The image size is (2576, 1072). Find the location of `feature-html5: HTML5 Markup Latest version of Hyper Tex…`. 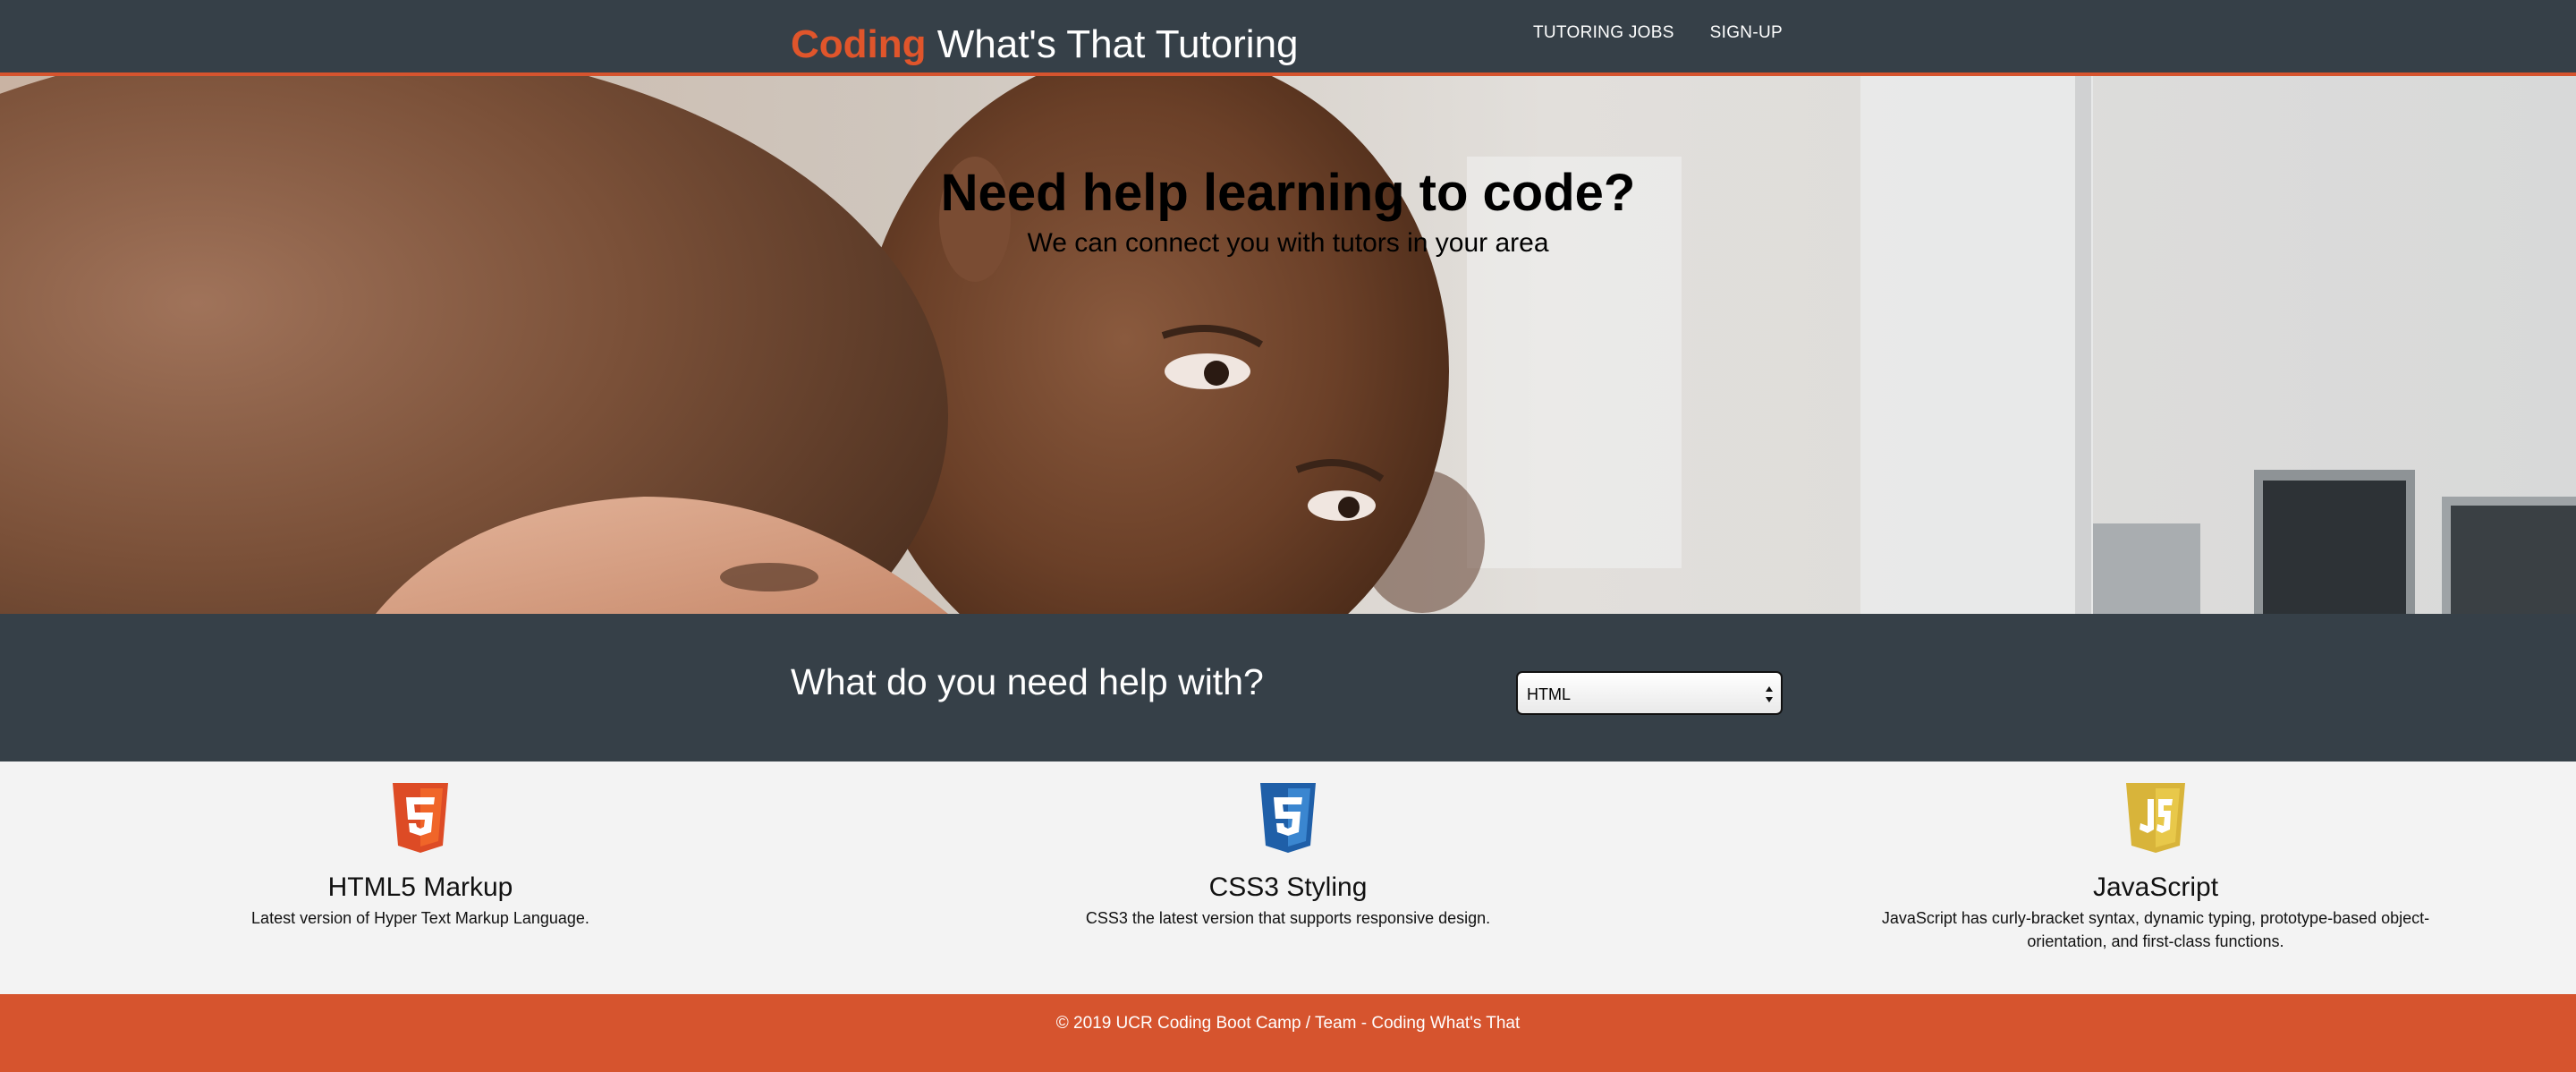

feature-html5: HTML5 Markup Latest version of Hyper Tex… is located at coordinates (420, 857).